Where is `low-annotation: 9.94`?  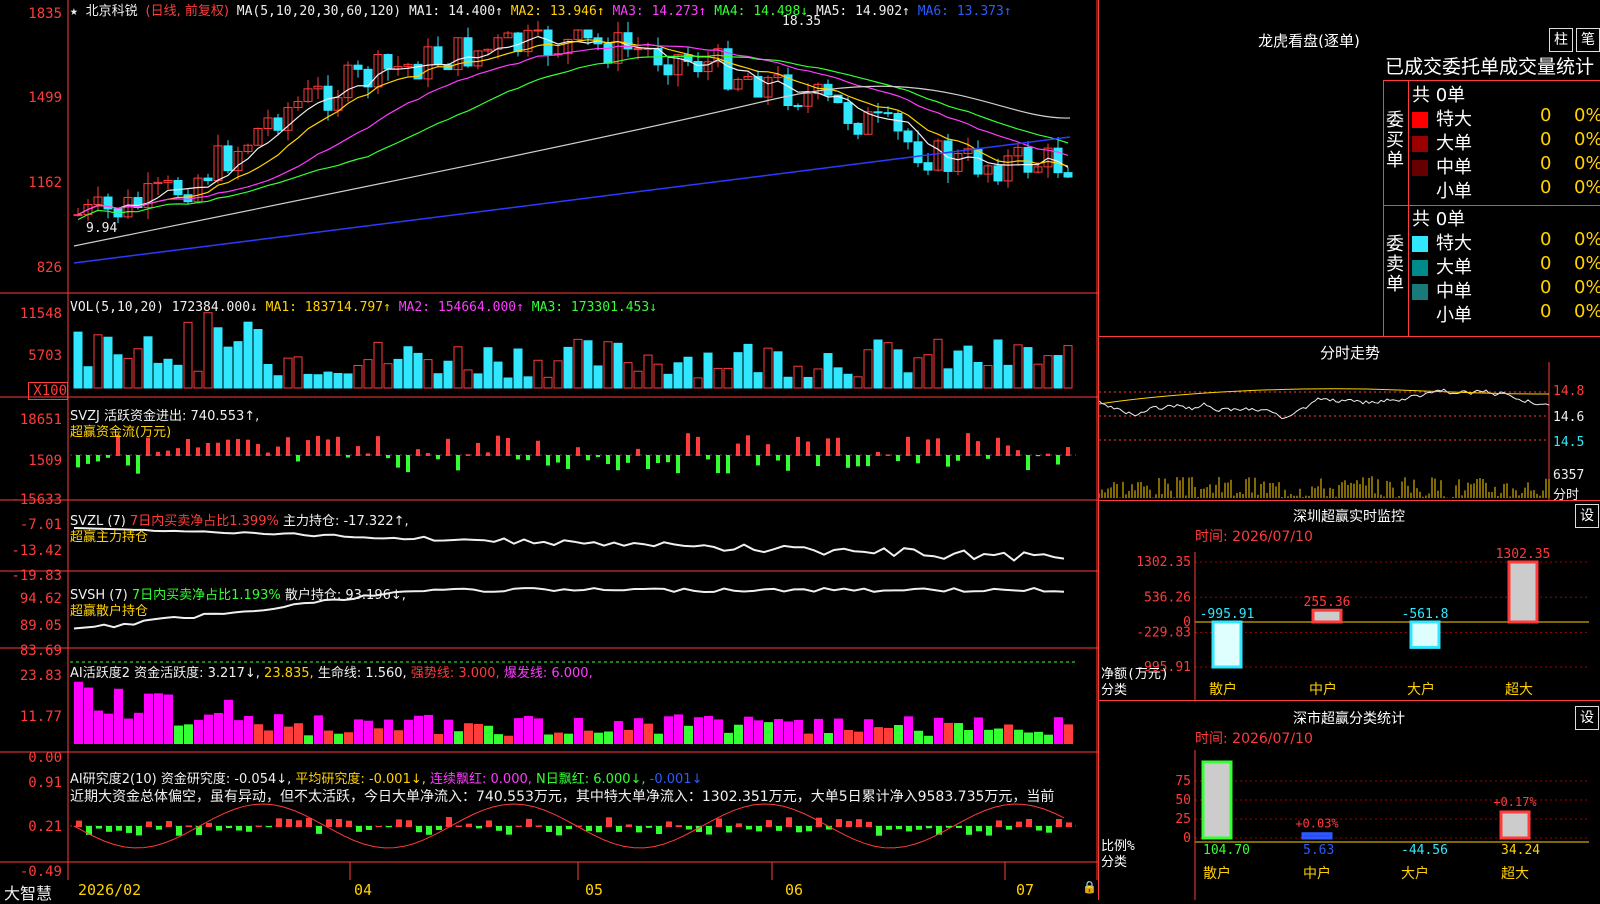 low-annotation: 9.94 is located at coordinates (102, 228).